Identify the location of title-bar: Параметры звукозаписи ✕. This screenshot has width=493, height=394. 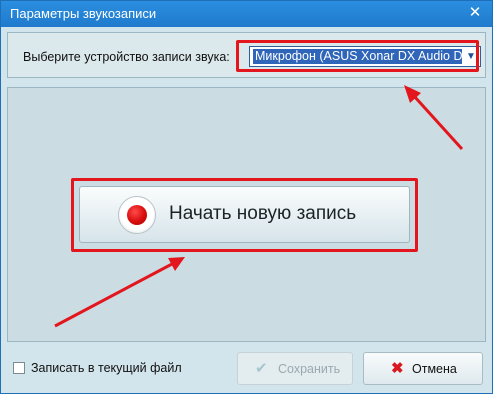
(246, 14).